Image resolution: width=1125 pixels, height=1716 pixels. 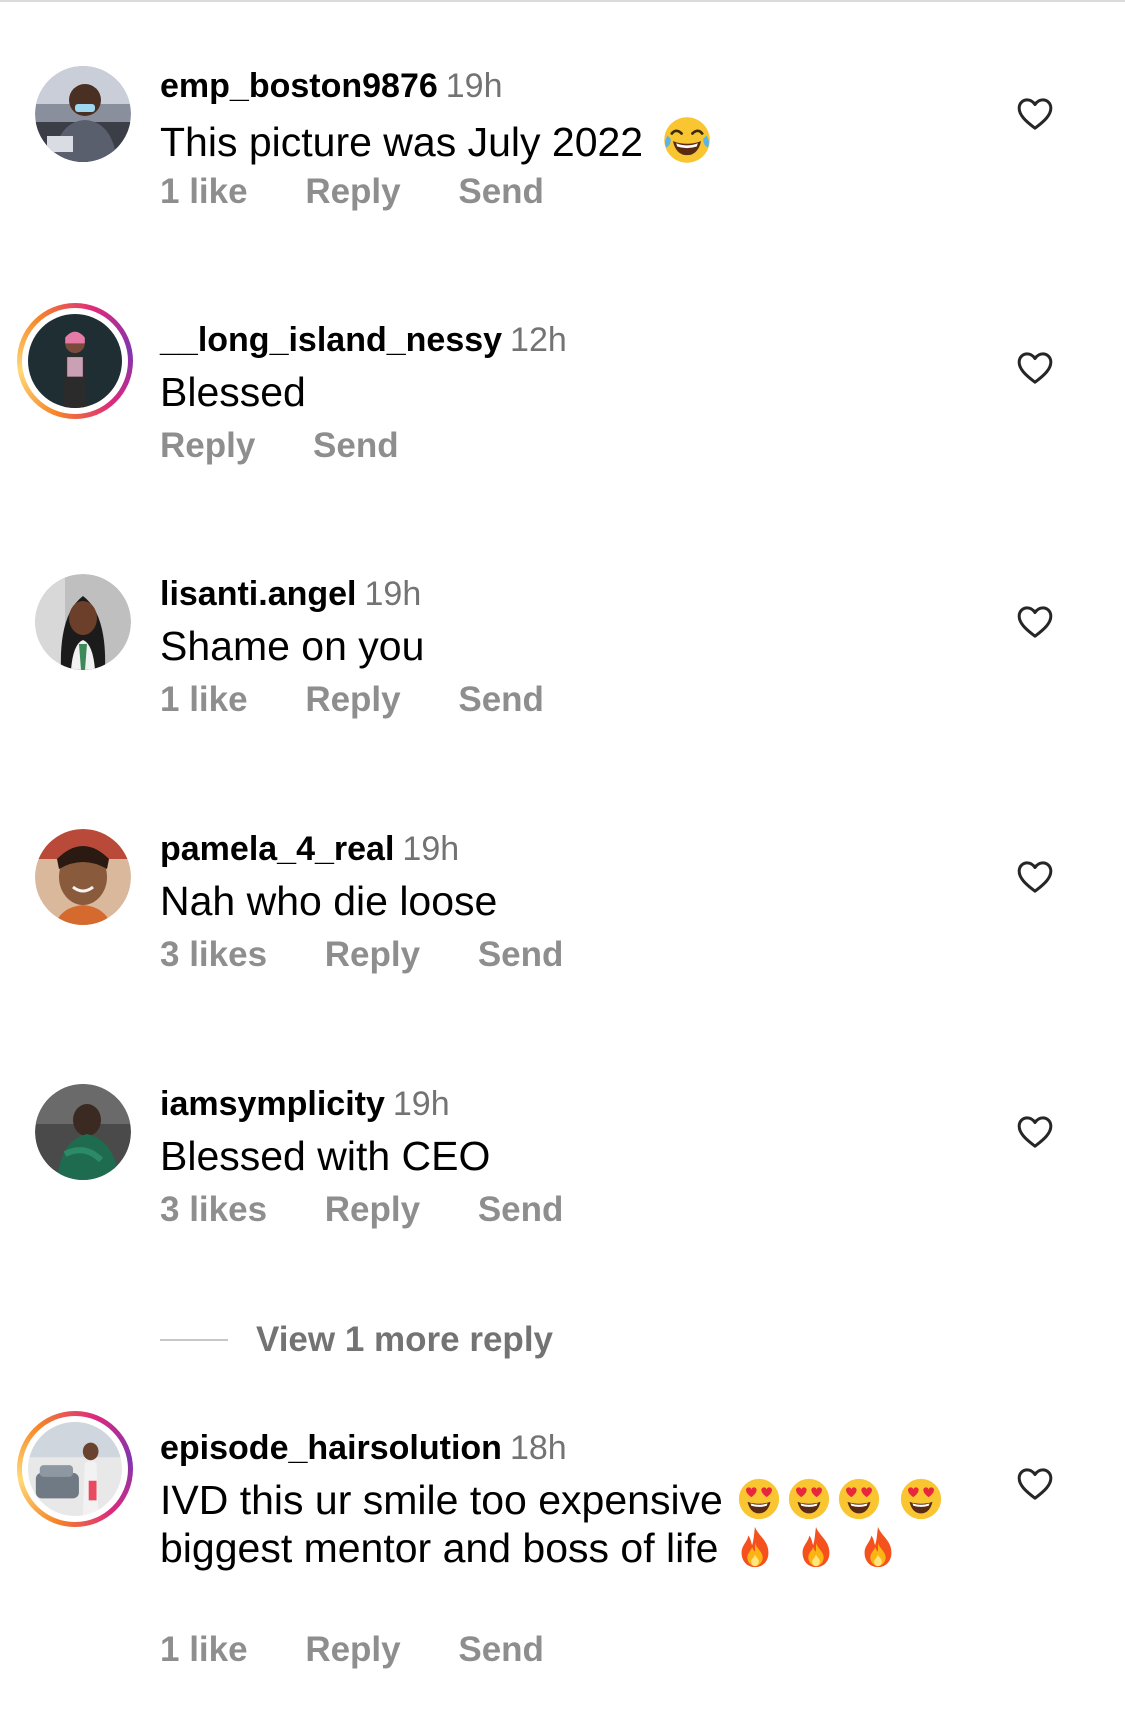 I want to click on view-more-replies-label: View 1 more reply, so click(x=405, y=1339).